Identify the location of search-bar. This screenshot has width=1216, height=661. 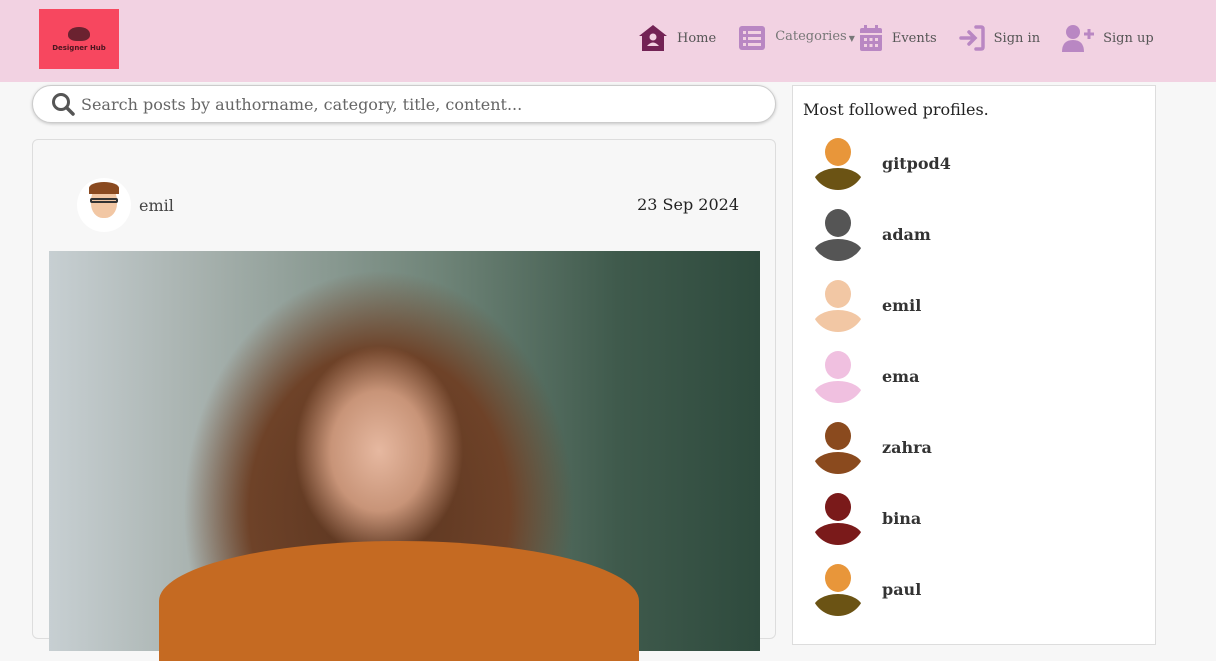
(404, 104).